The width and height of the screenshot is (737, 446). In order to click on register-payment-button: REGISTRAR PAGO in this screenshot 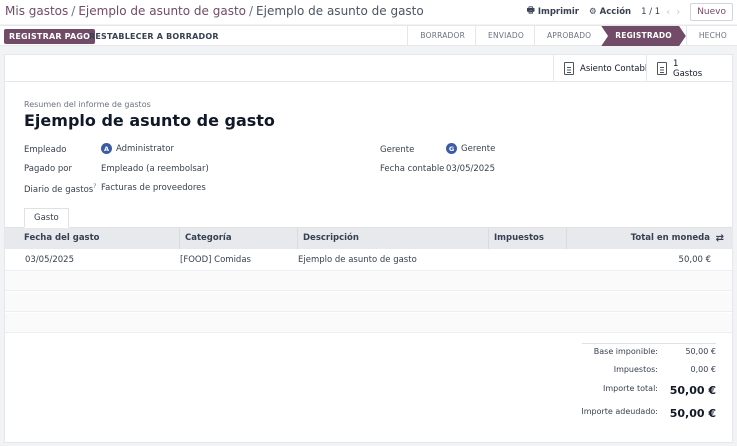, I will do `click(50, 36)`.